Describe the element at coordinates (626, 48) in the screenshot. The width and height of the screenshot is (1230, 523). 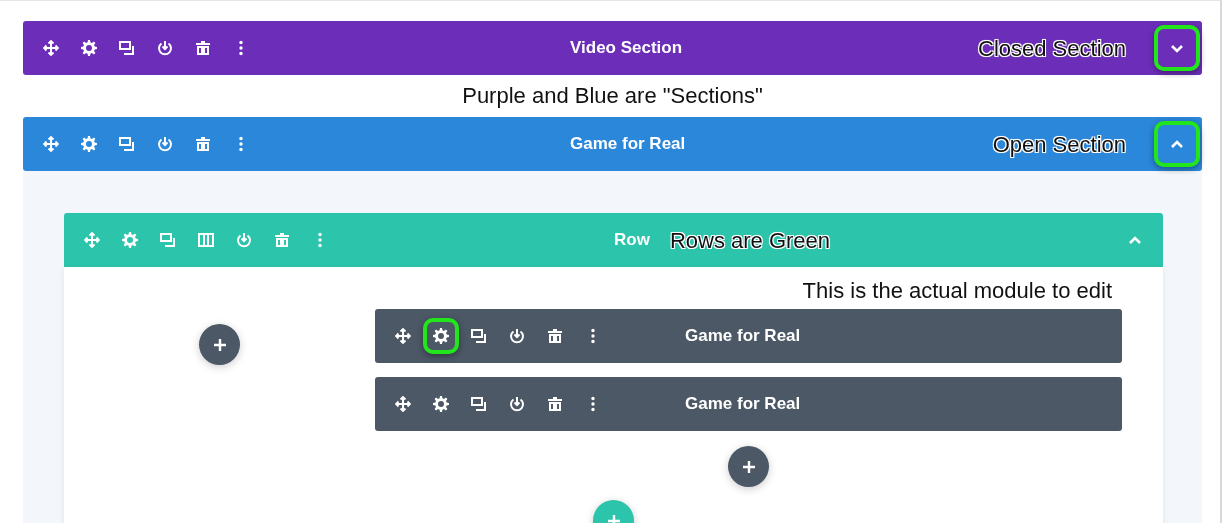
I see `section-title: Video Section` at that location.